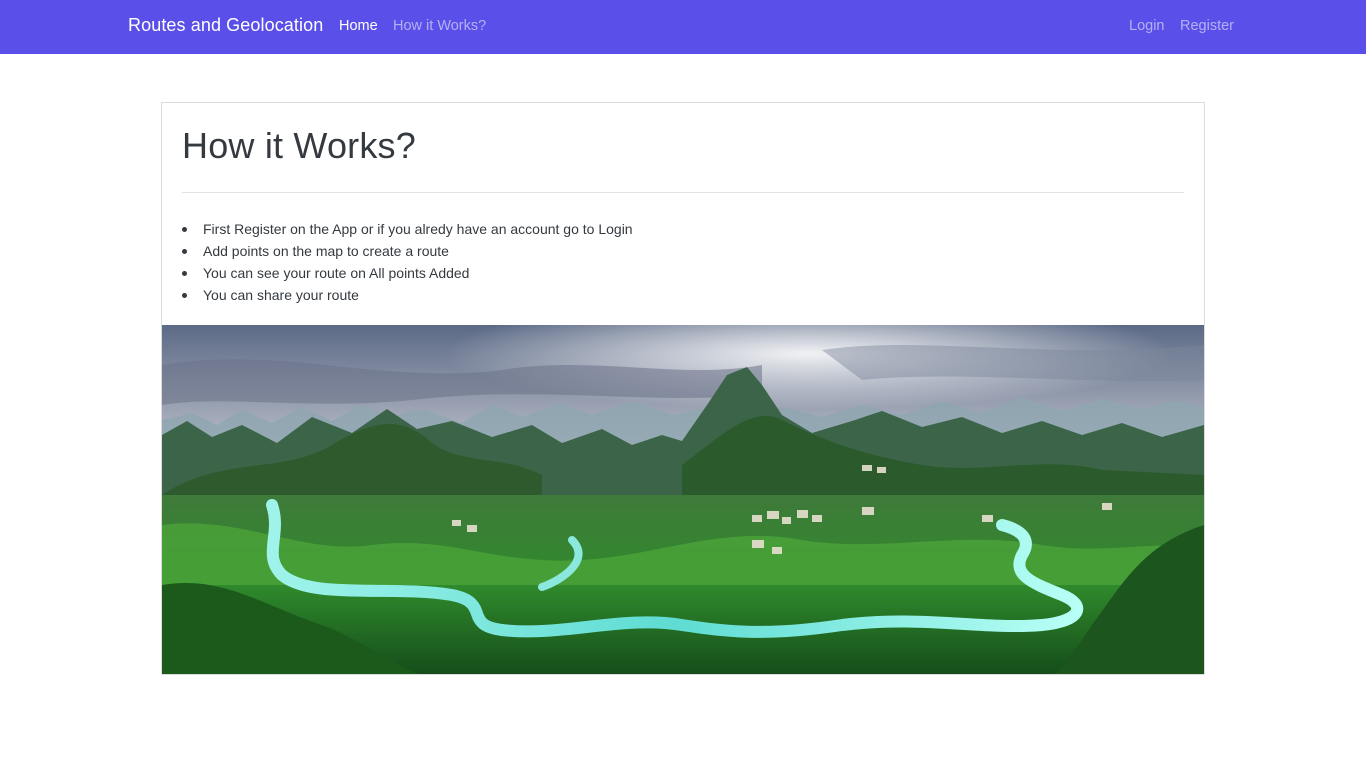 This screenshot has width=1366, height=768. What do you see at coordinates (439, 26) in the screenshot?
I see `nav-link-how-it-works: How it Works?` at bounding box center [439, 26].